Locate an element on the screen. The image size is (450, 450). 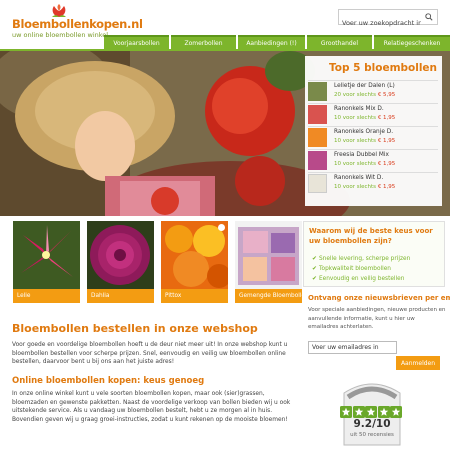
search-box is located at coordinates (388, 19).